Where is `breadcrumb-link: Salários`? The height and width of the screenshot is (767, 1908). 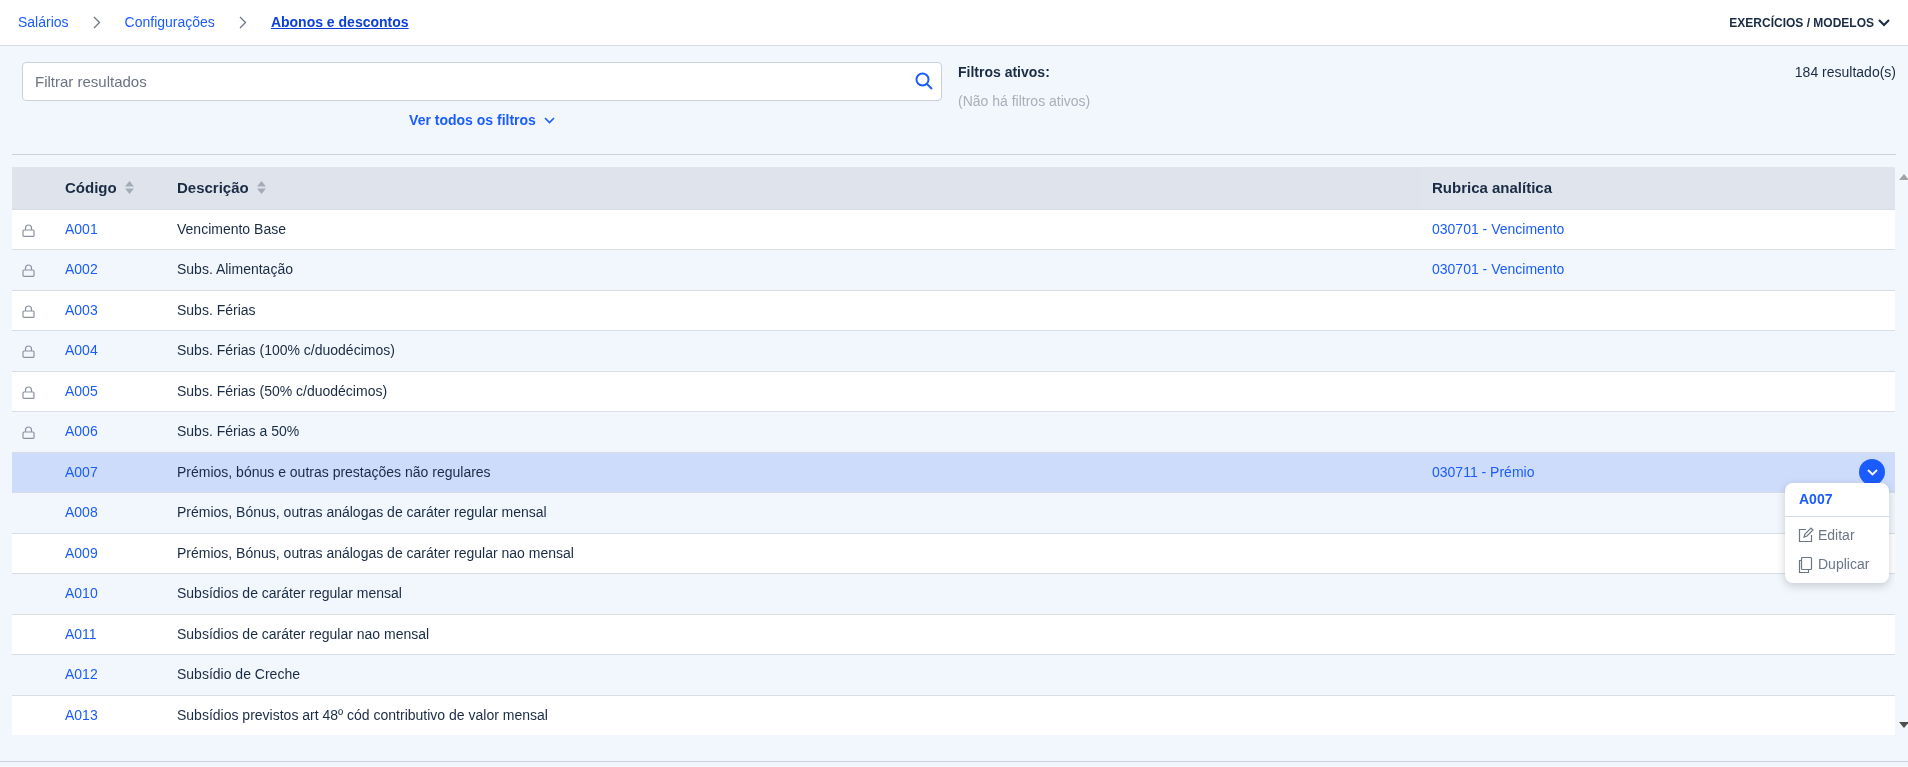
breadcrumb-link: Salários is located at coordinates (43, 22).